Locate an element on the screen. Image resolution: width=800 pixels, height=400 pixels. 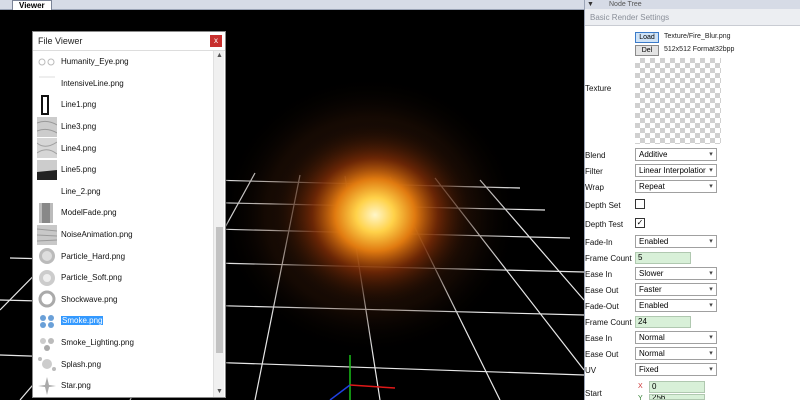
start-y-label: Y is located at coordinates (640, 397).